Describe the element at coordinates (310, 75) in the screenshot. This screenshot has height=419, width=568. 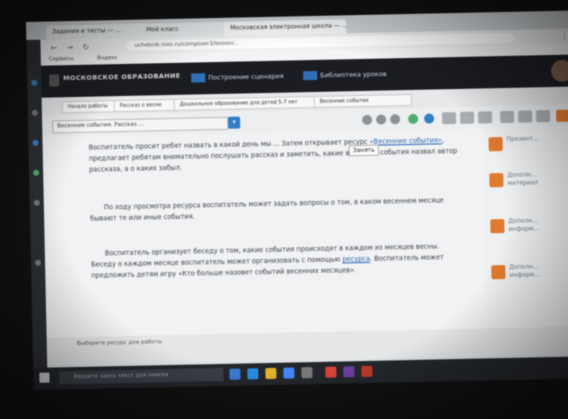
I see `library-icon` at that location.